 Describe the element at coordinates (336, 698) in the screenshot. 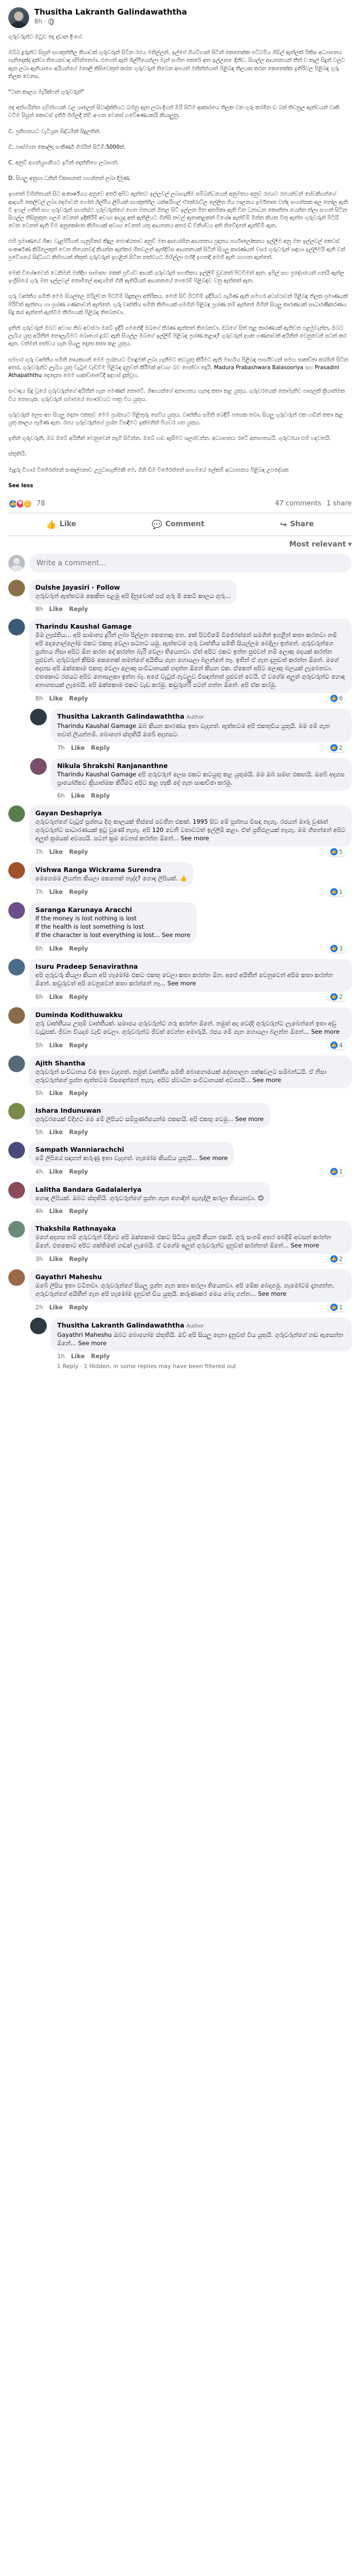

I see `comment-reactions: 👍 6` at that location.